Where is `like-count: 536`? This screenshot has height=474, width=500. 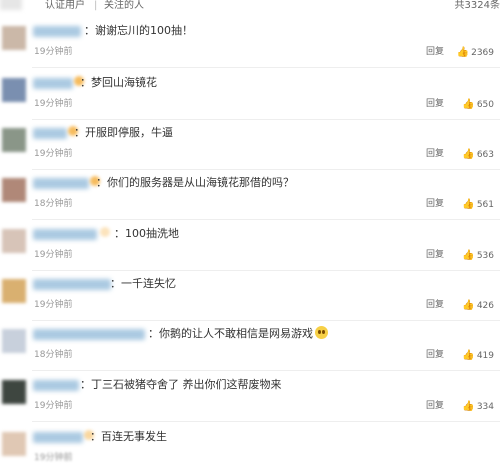
like-count: 536 is located at coordinates (485, 256).